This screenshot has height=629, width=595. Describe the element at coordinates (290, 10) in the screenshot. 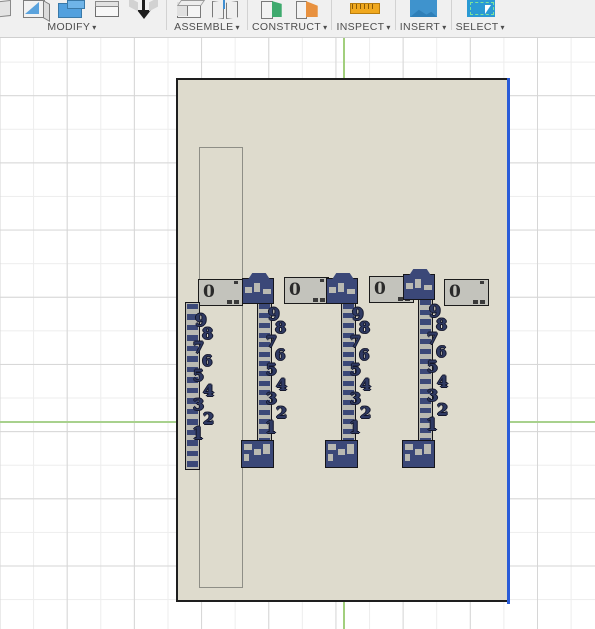

I see `construct-icon-row` at that location.